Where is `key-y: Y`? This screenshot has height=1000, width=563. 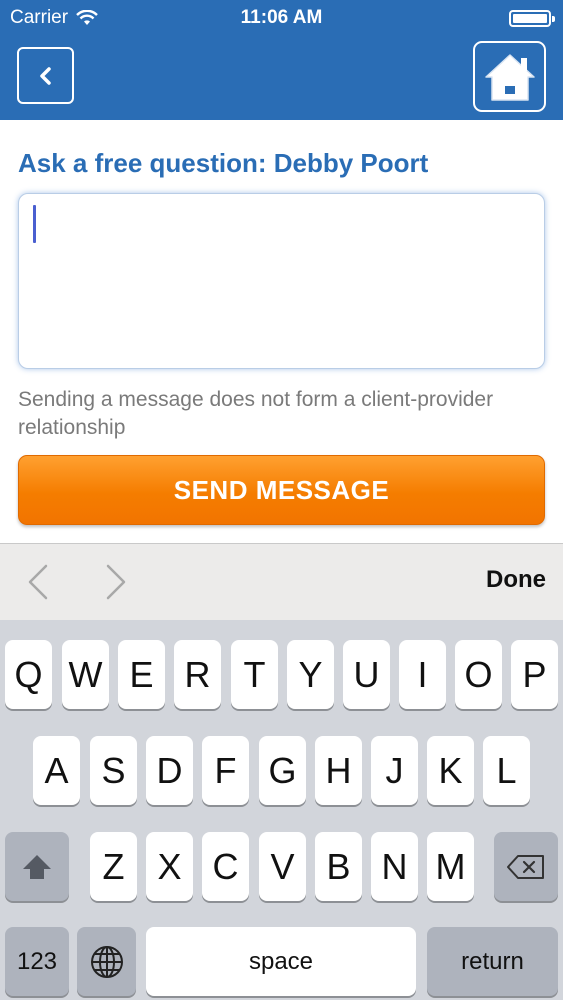
key-y: Y is located at coordinates (310, 674).